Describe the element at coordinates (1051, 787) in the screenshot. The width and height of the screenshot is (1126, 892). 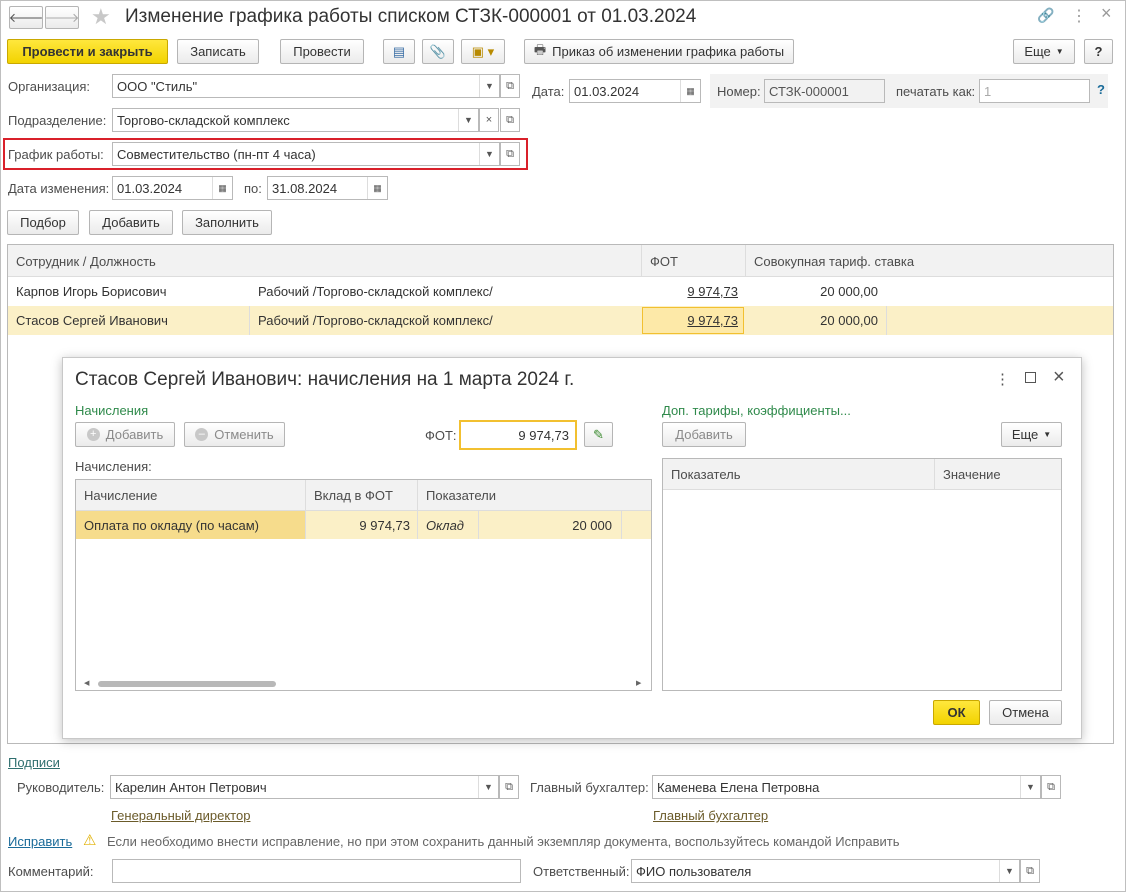
I see `open-accountant-button: ⧉` at that location.